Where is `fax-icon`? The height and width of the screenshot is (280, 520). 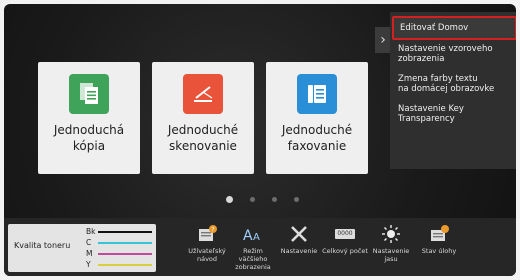
fax-icon is located at coordinates (317, 94).